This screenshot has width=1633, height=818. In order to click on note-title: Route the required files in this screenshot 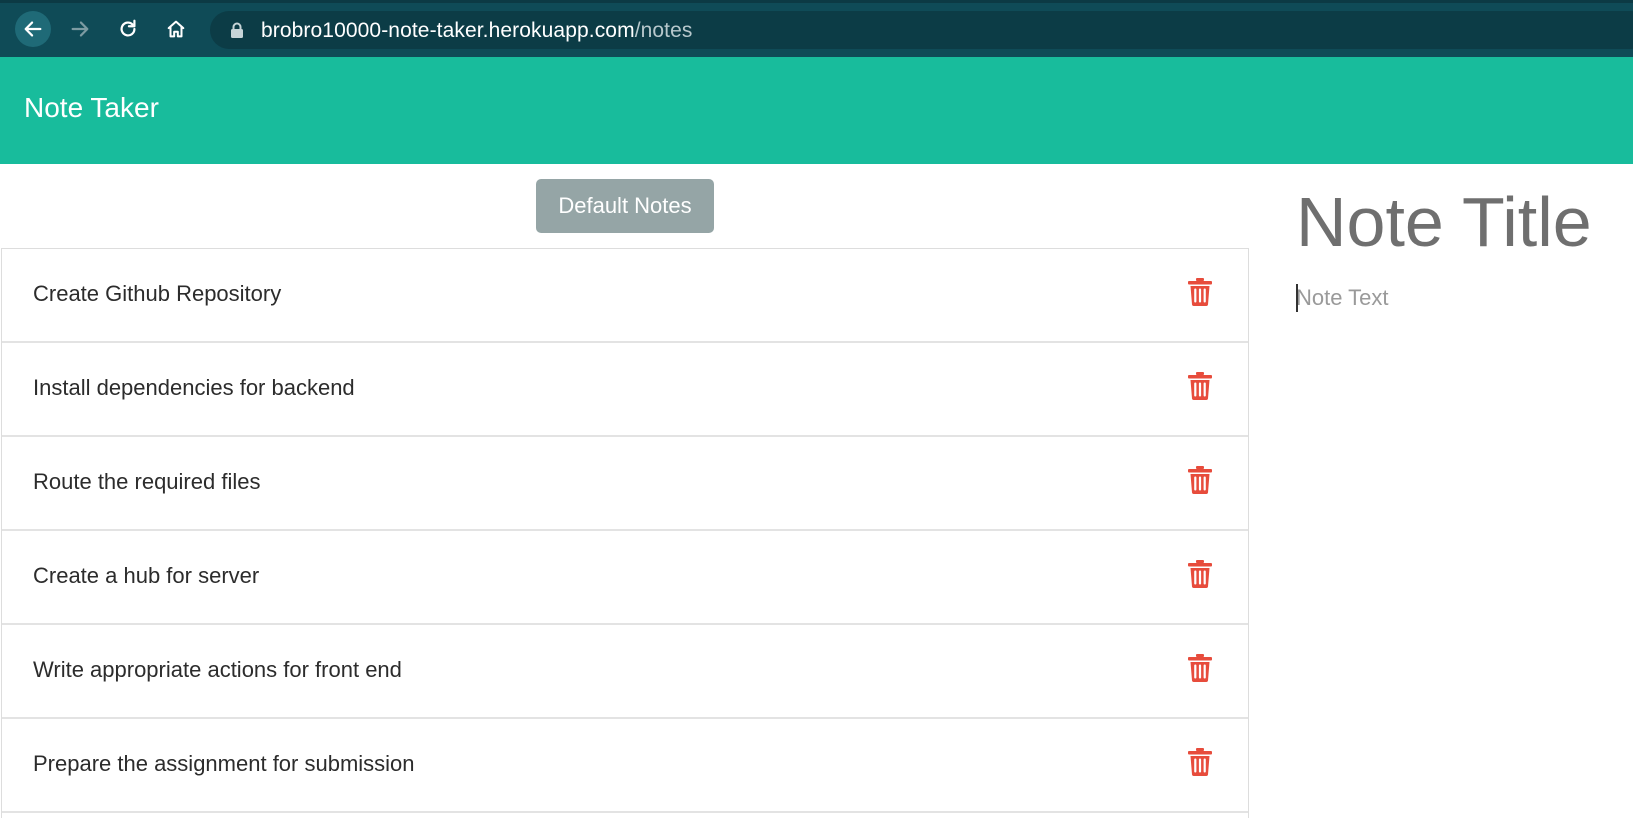, I will do `click(147, 481)`.